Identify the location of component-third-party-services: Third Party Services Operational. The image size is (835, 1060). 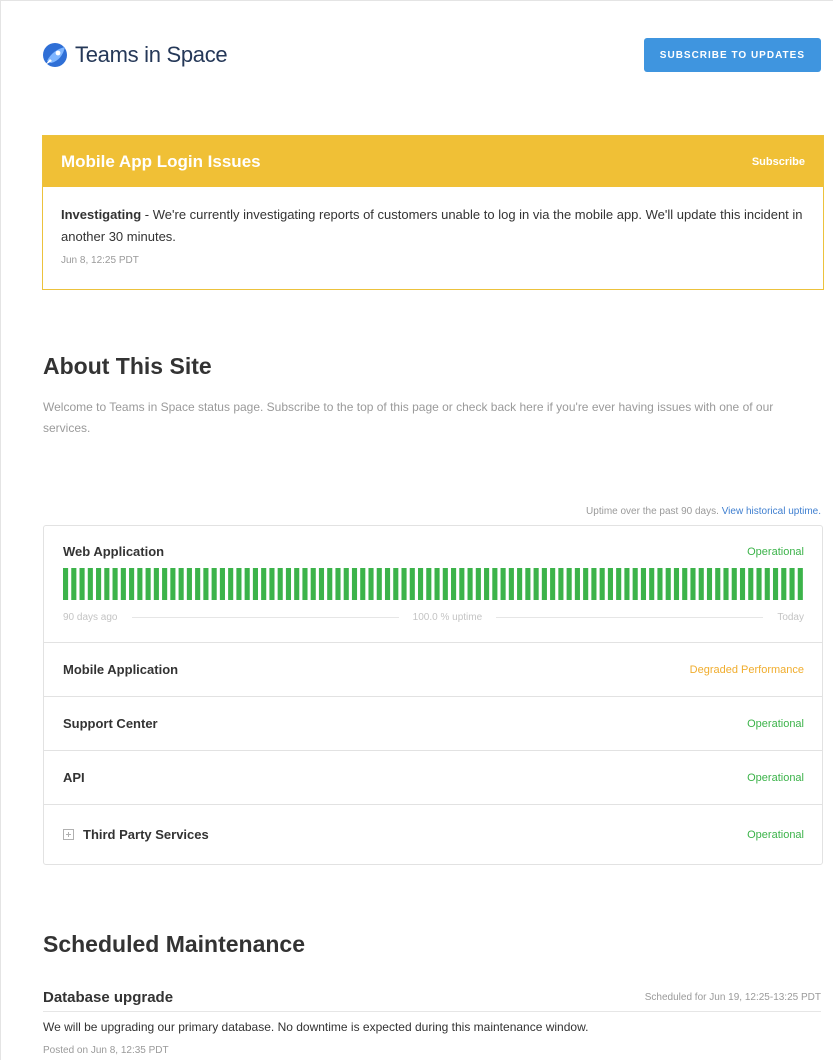
(433, 835).